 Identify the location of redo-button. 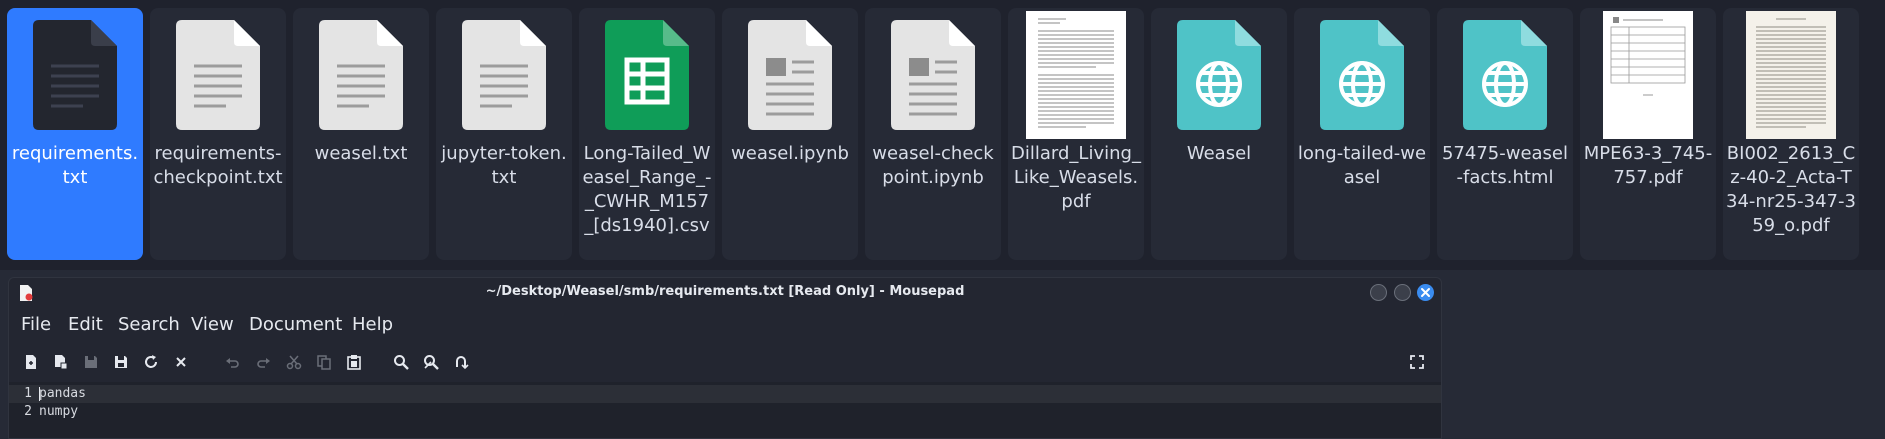
(263, 362).